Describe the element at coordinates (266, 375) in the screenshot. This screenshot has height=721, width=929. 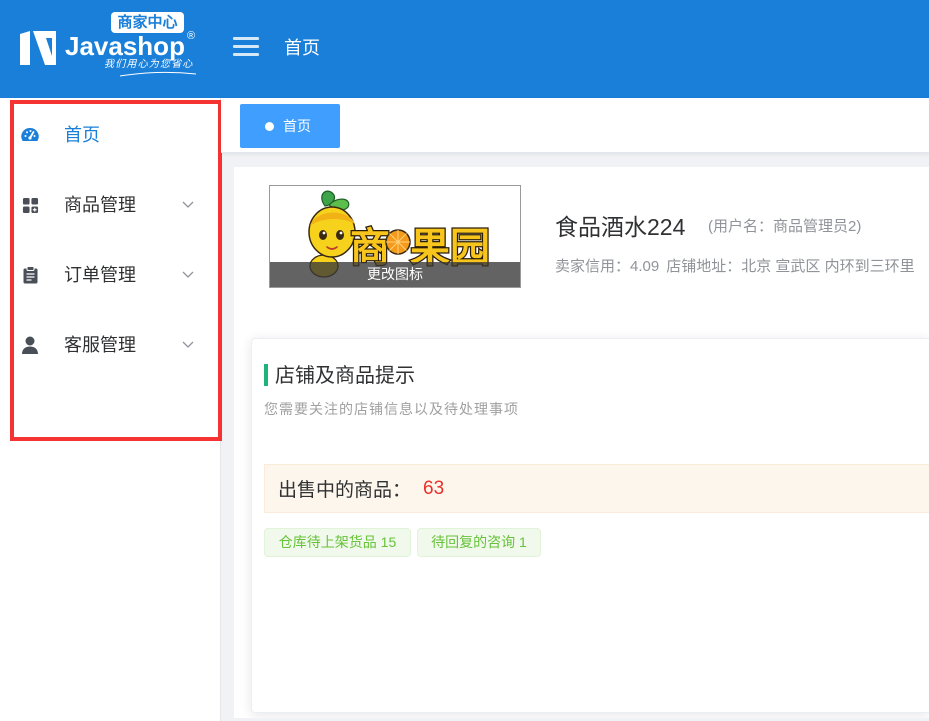
I see `title-accent-bar` at that location.